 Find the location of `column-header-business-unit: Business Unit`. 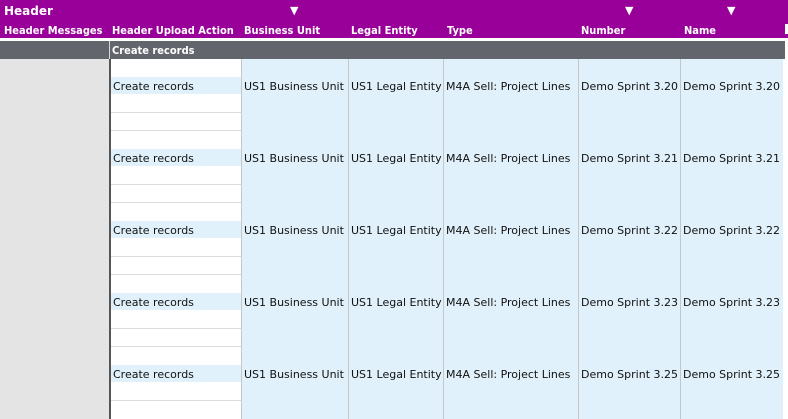

column-header-business-unit: Business Unit is located at coordinates (282, 30).